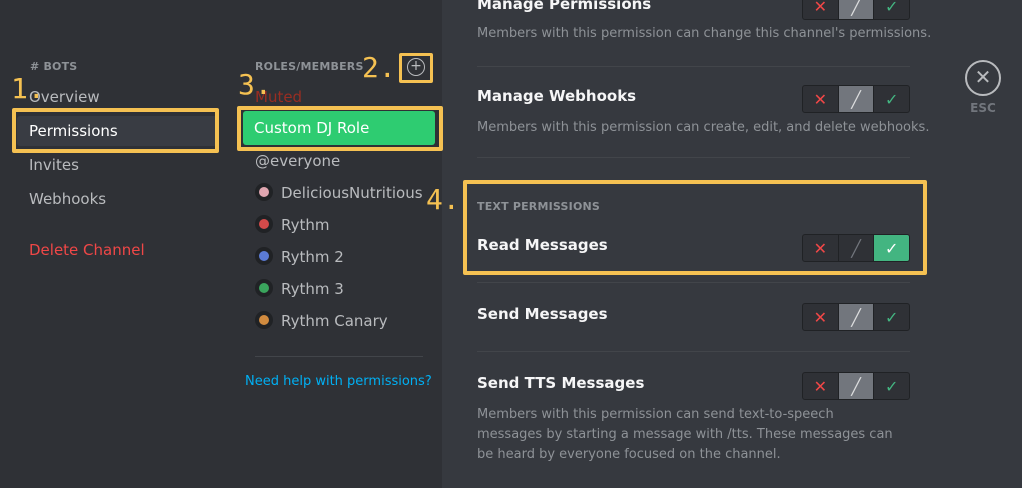 The height and width of the screenshot is (488, 1022). Describe the element at coordinates (564, 6) in the screenshot. I see `perm-title-manage-permissions: Manage Permissions` at that location.